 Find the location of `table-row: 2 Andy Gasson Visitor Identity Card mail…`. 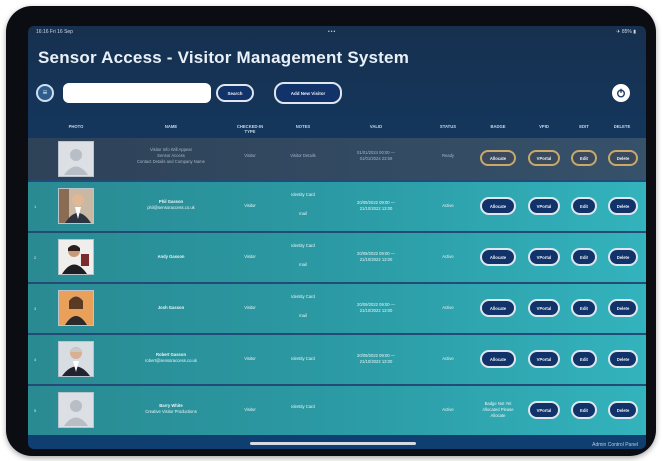

table-row: 2 Andy Gasson Visitor Identity Card mail… is located at coordinates (337, 258).